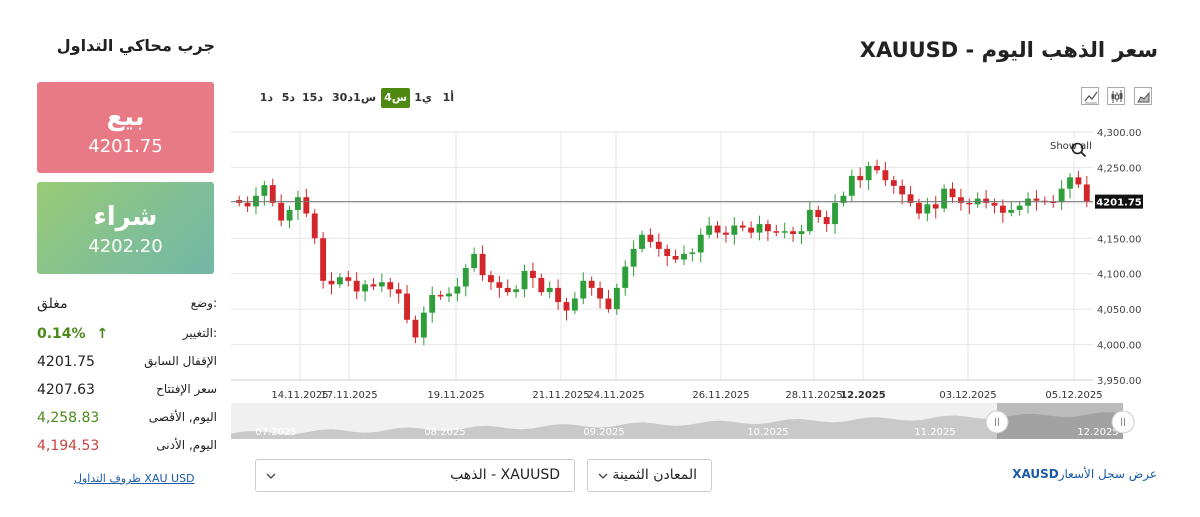  I want to click on price-tick-label: 3,950.00, so click(1119, 381).